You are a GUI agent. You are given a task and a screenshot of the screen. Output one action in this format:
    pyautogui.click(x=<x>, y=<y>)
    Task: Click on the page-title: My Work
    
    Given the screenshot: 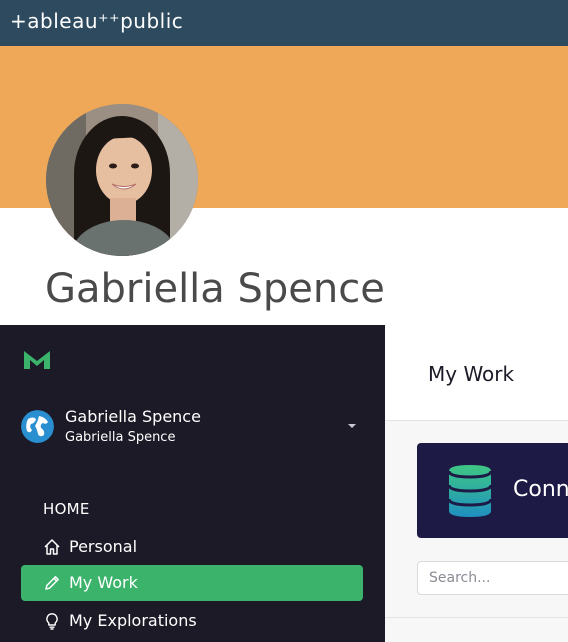 What is the action you would take?
    pyautogui.click(x=471, y=374)
    